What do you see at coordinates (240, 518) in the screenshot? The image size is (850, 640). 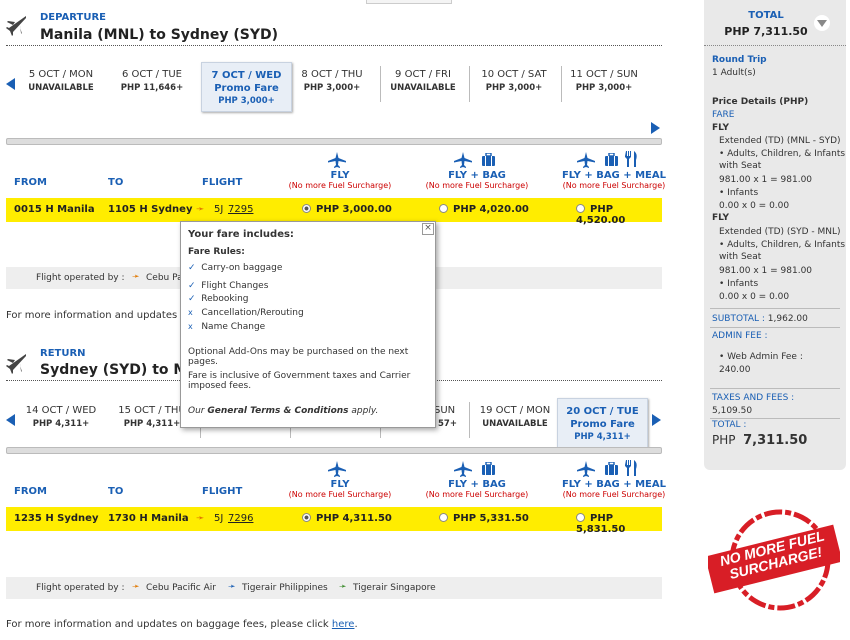 I see `flight-number-link: 7296` at bounding box center [240, 518].